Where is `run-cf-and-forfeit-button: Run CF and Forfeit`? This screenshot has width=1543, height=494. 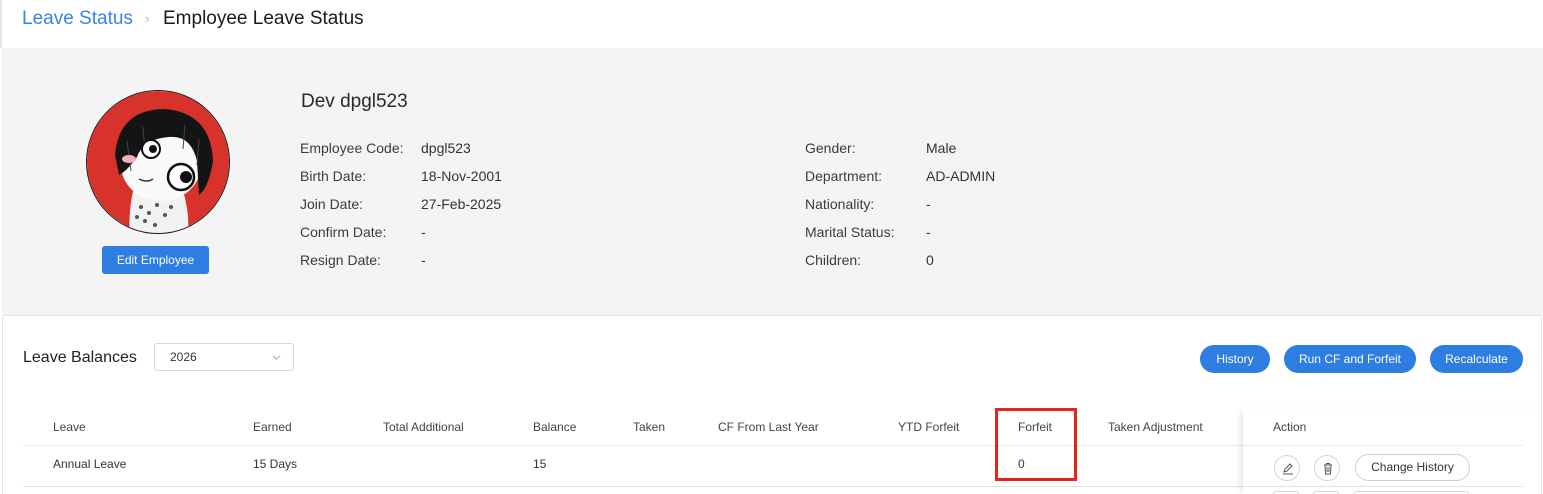
run-cf-and-forfeit-button: Run CF and Forfeit is located at coordinates (1350, 359).